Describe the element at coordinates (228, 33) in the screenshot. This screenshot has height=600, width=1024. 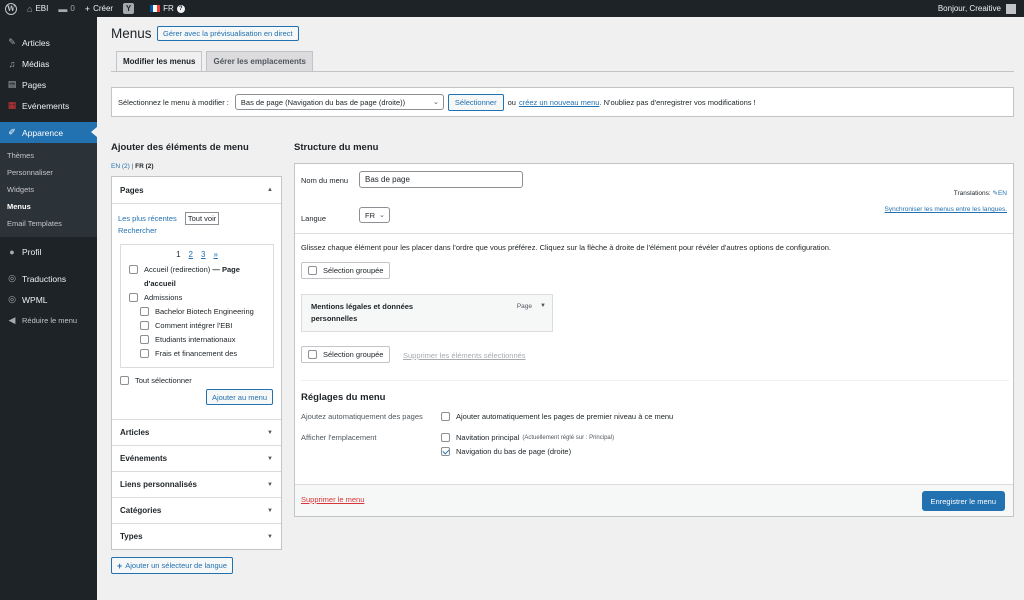
I see `live-preview-button: Gérer avec la prévisualisation en direct` at that location.